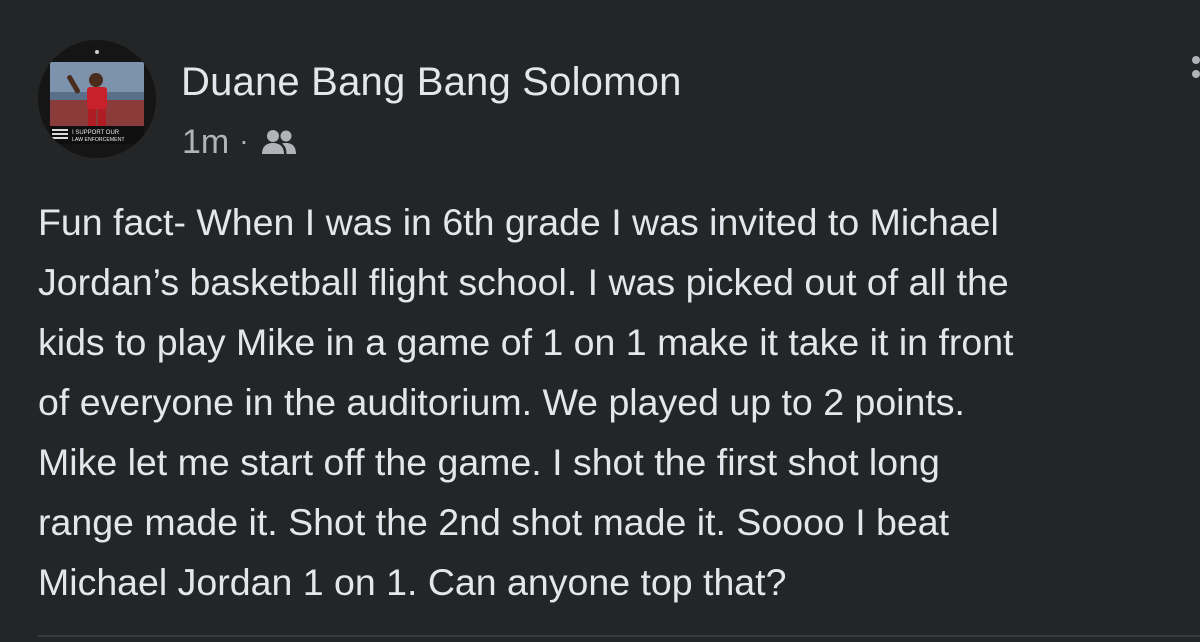  What do you see at coordinates (431, 82) in the screenshot?
I see `author-name: Duane Bang Bang Solomon` at bounding box center [431, 82].